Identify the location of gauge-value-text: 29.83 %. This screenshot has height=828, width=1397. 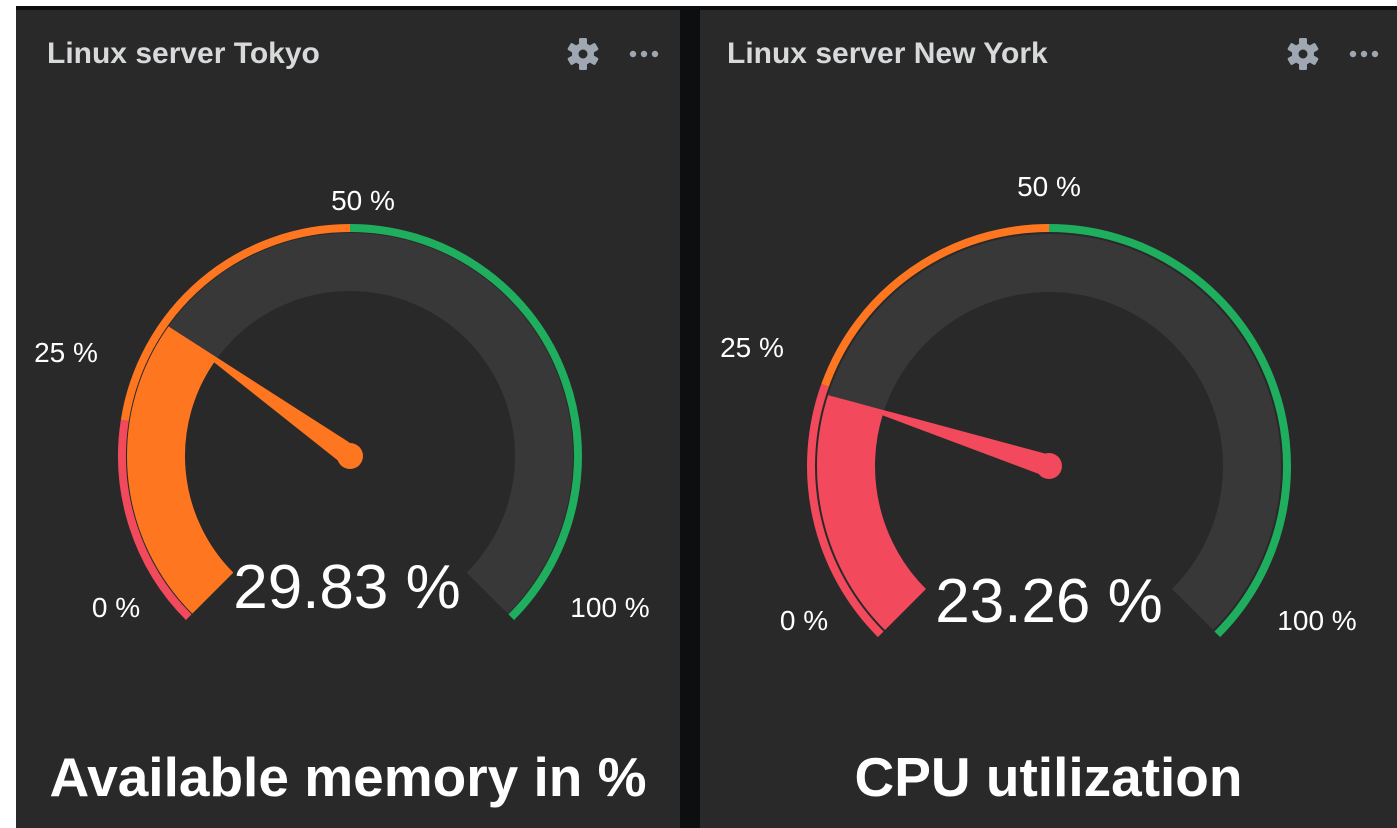
(347, 587).